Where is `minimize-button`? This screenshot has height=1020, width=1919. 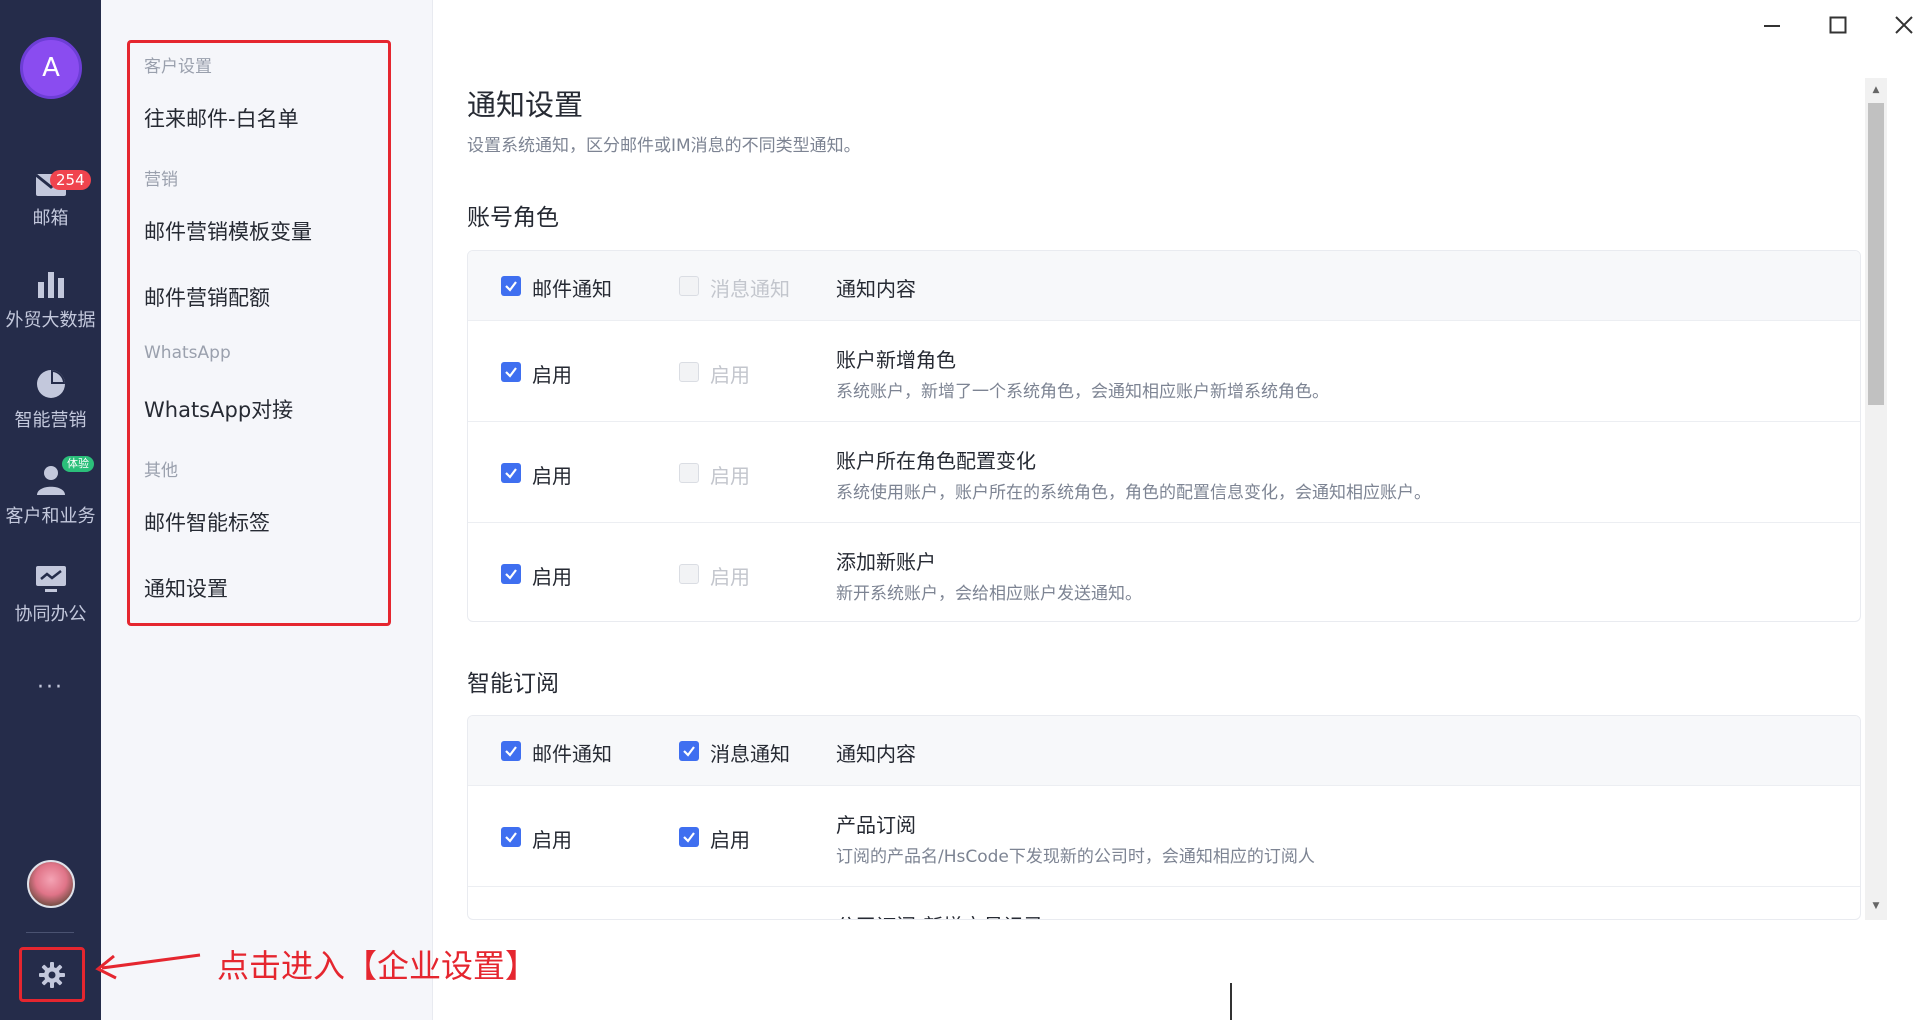
minimize-button is located at coordinates (1772, 25).